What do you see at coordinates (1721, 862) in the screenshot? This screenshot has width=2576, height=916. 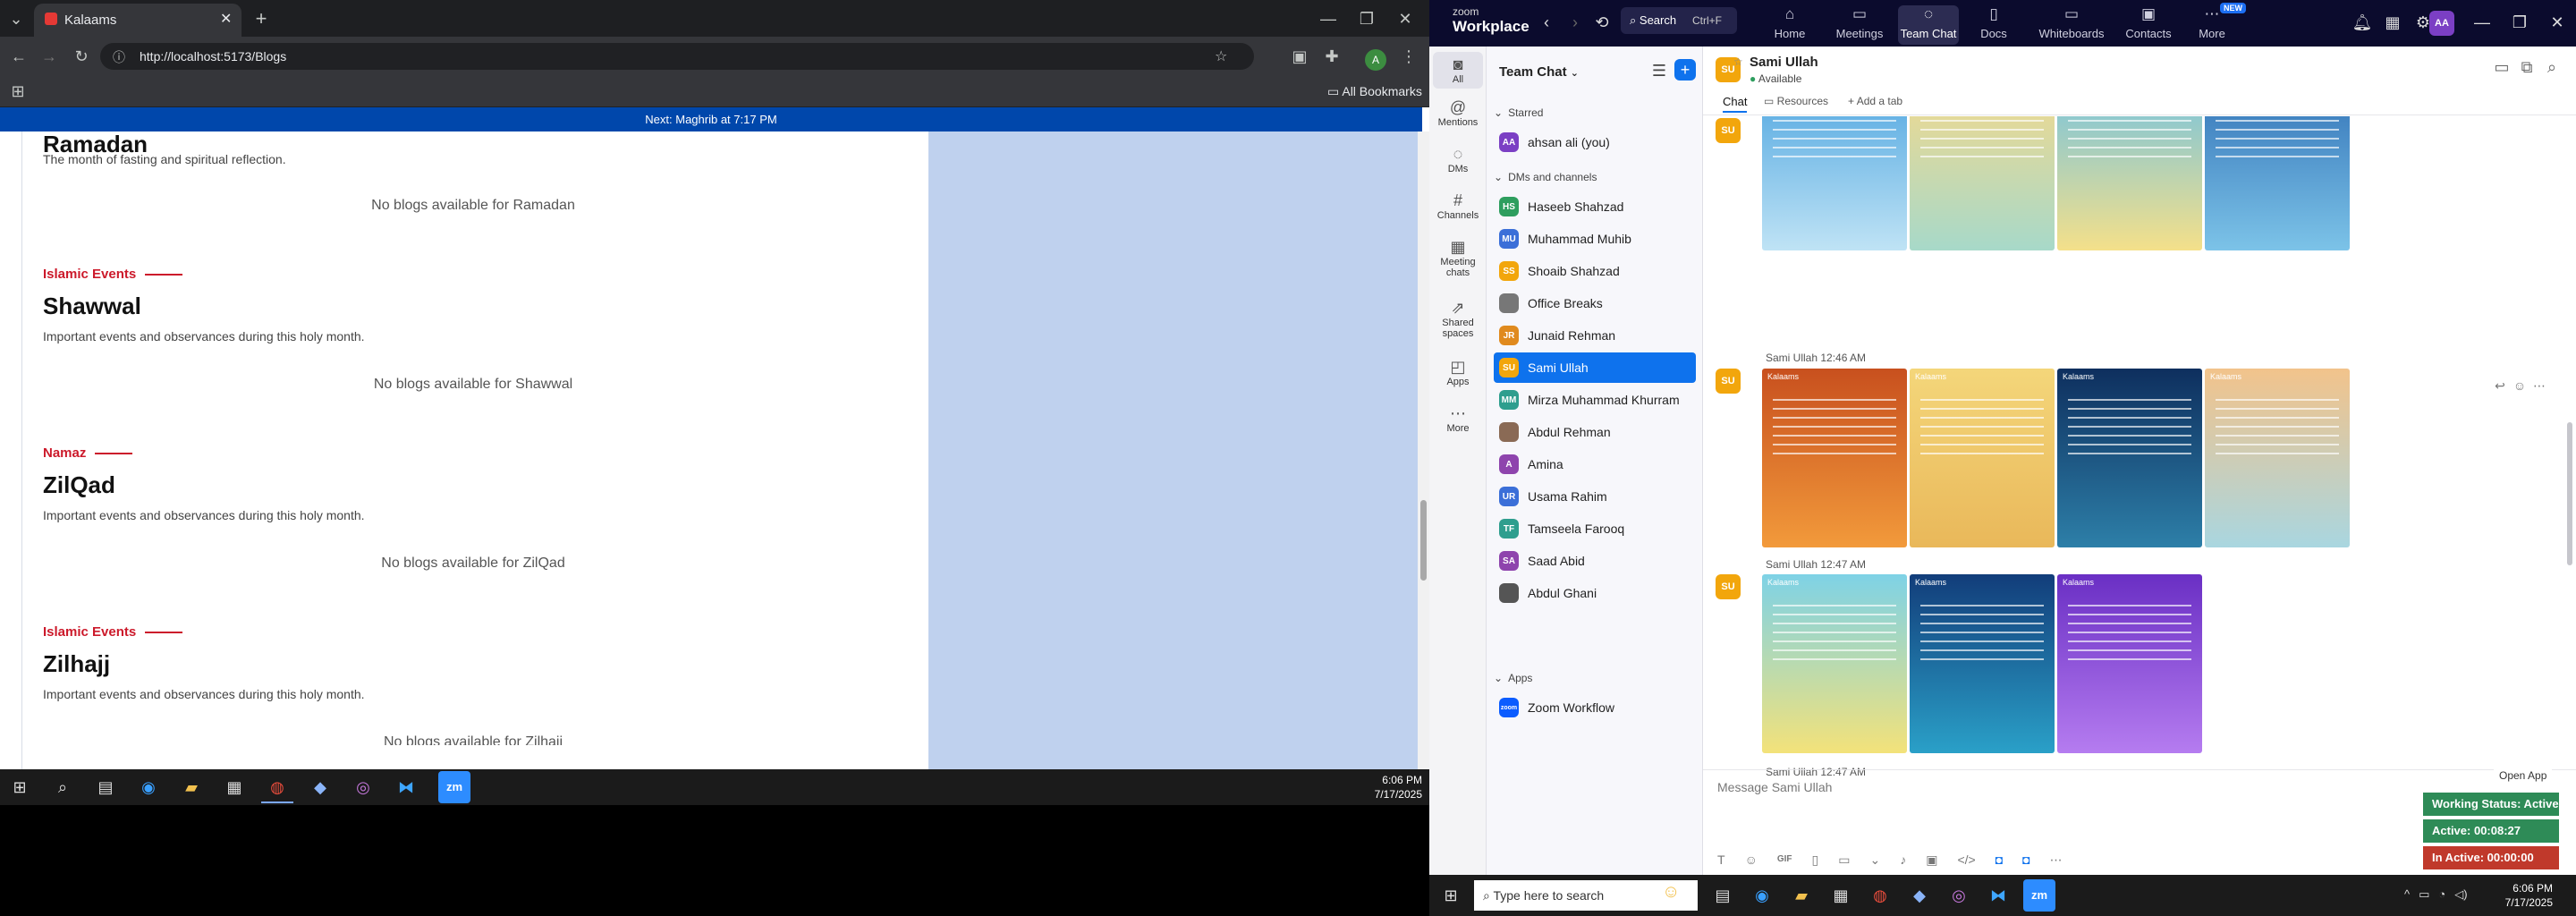 I see `format-text-icon: T` at bounding box center [1721, 862].